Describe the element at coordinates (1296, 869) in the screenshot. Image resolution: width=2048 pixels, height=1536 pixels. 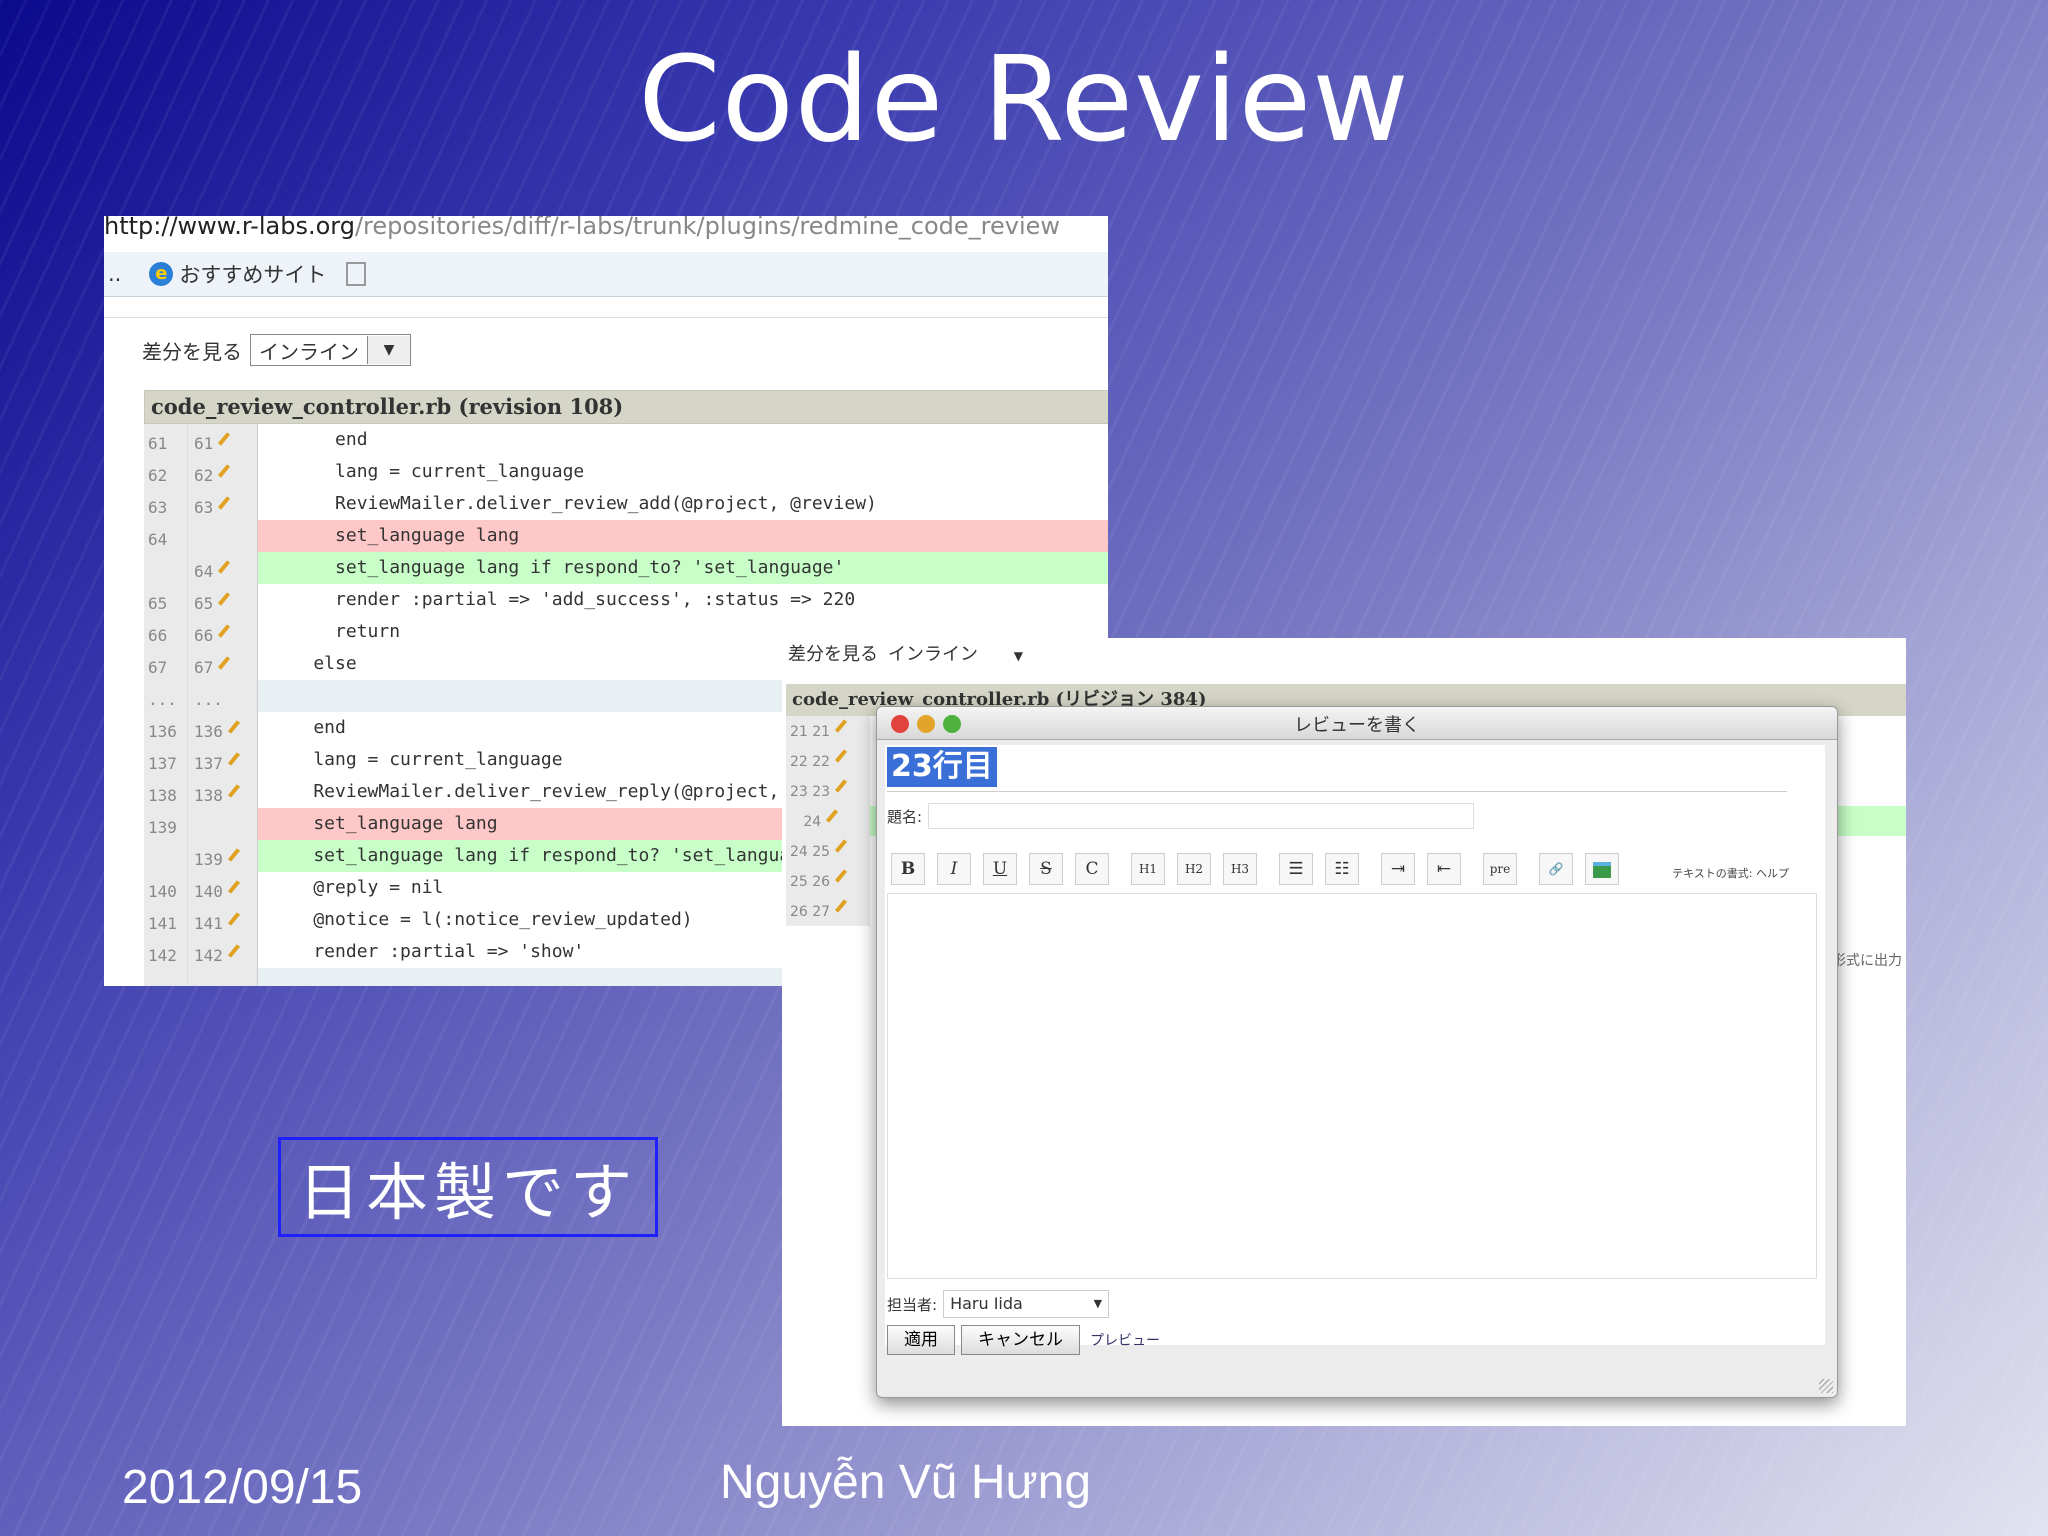
I see `unordered-list-icon: ☰` at that location.